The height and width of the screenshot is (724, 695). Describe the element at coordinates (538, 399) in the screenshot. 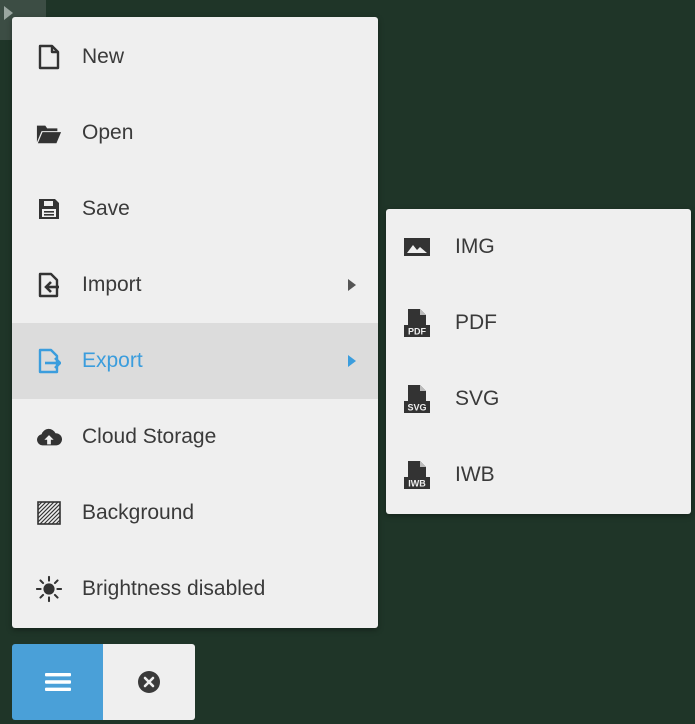

I see `submenu-item-svg: SVG SVG` at that location.